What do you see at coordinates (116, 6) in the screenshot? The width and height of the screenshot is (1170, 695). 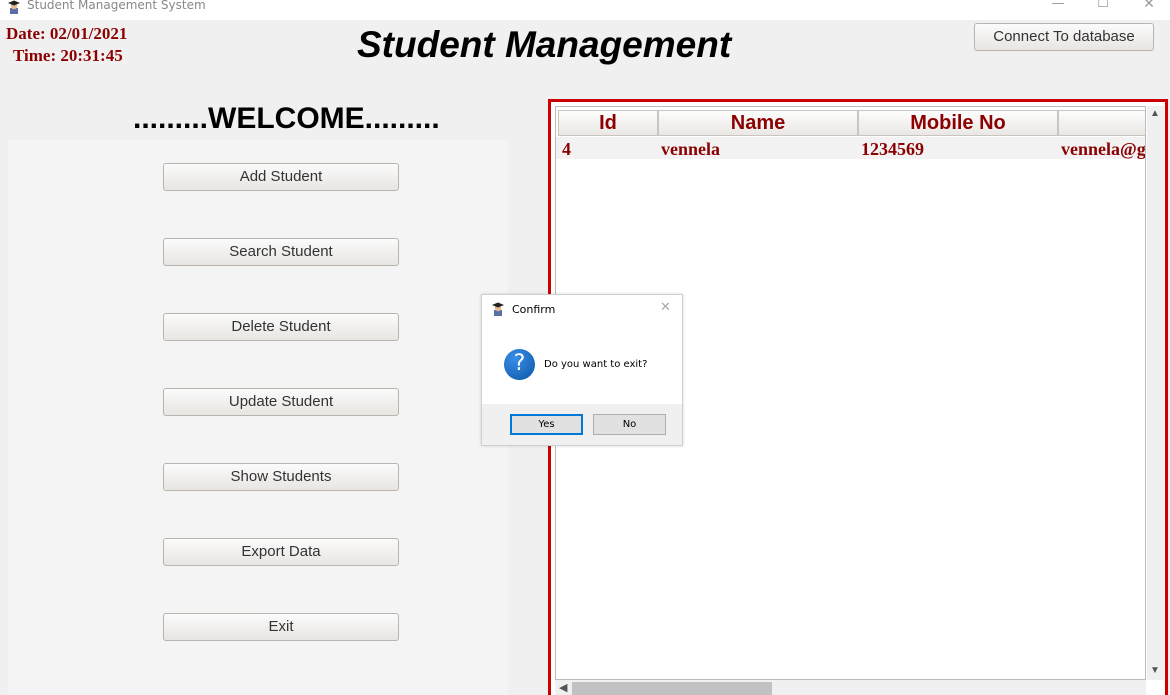 I see `window-title: Student Management System` at bounding box center [116, 6].